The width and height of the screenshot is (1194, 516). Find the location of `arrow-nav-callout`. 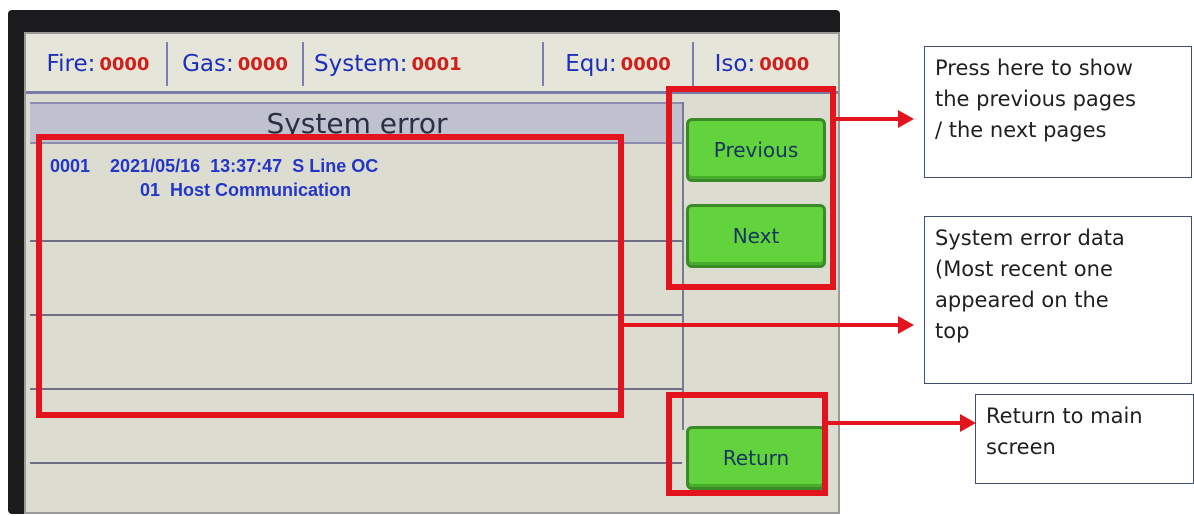

arrow-nav-callout is located at coordinates (875, 119).